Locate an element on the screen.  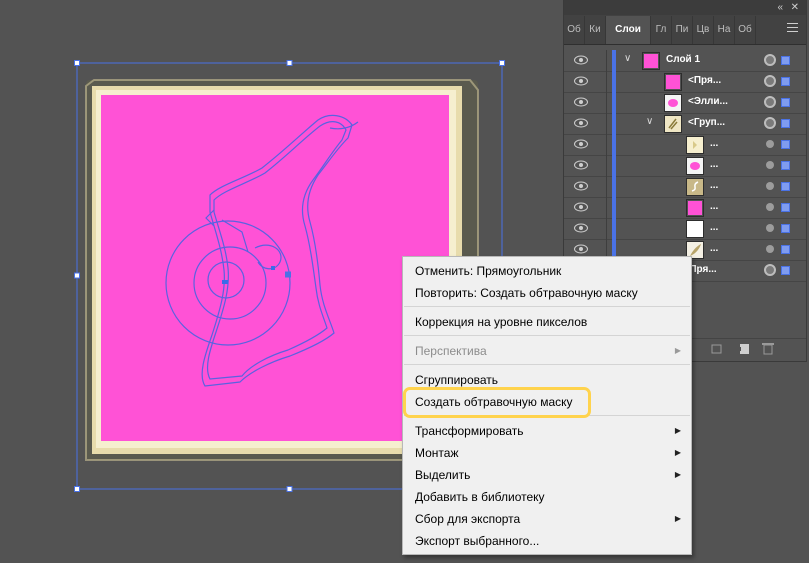
layer-row: ∨ Слой 1 is located at coordinates (685, 61).